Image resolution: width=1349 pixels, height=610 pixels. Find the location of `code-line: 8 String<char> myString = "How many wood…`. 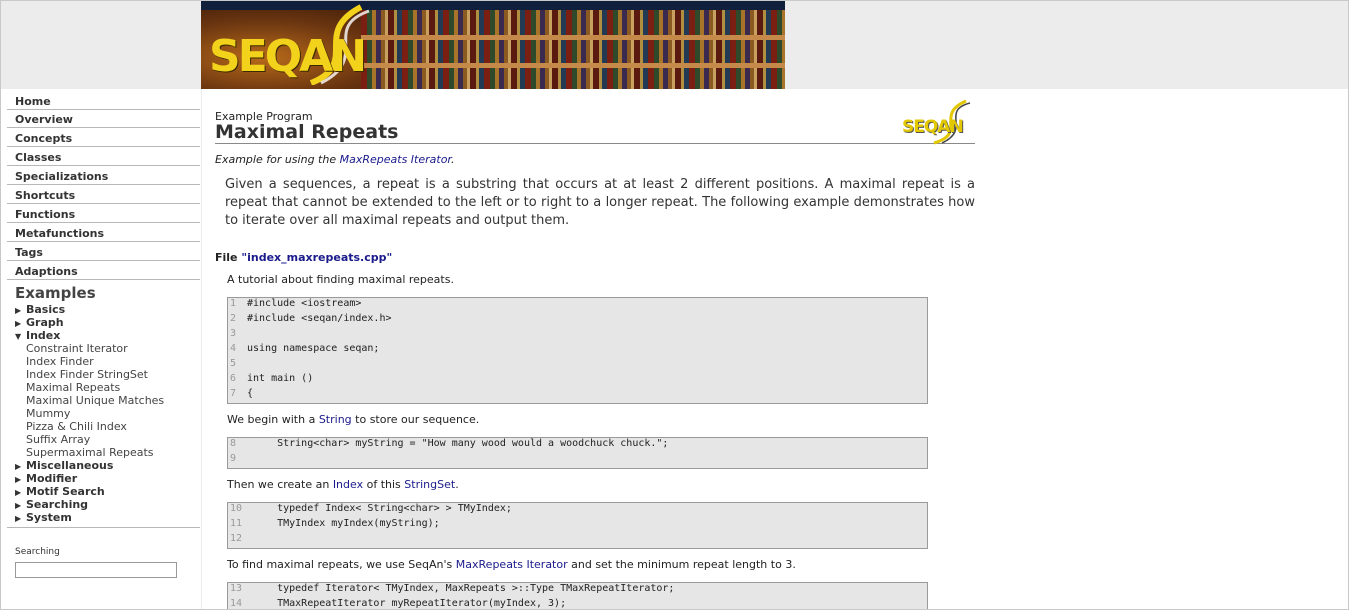

code-line: 8 String<char> myString = "How many wood… is located at coordinates (577, 445).